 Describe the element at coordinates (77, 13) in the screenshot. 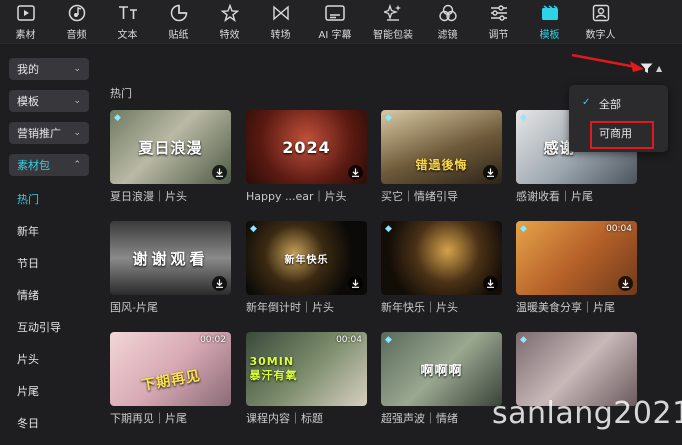

I see `audio-icon` at that location.